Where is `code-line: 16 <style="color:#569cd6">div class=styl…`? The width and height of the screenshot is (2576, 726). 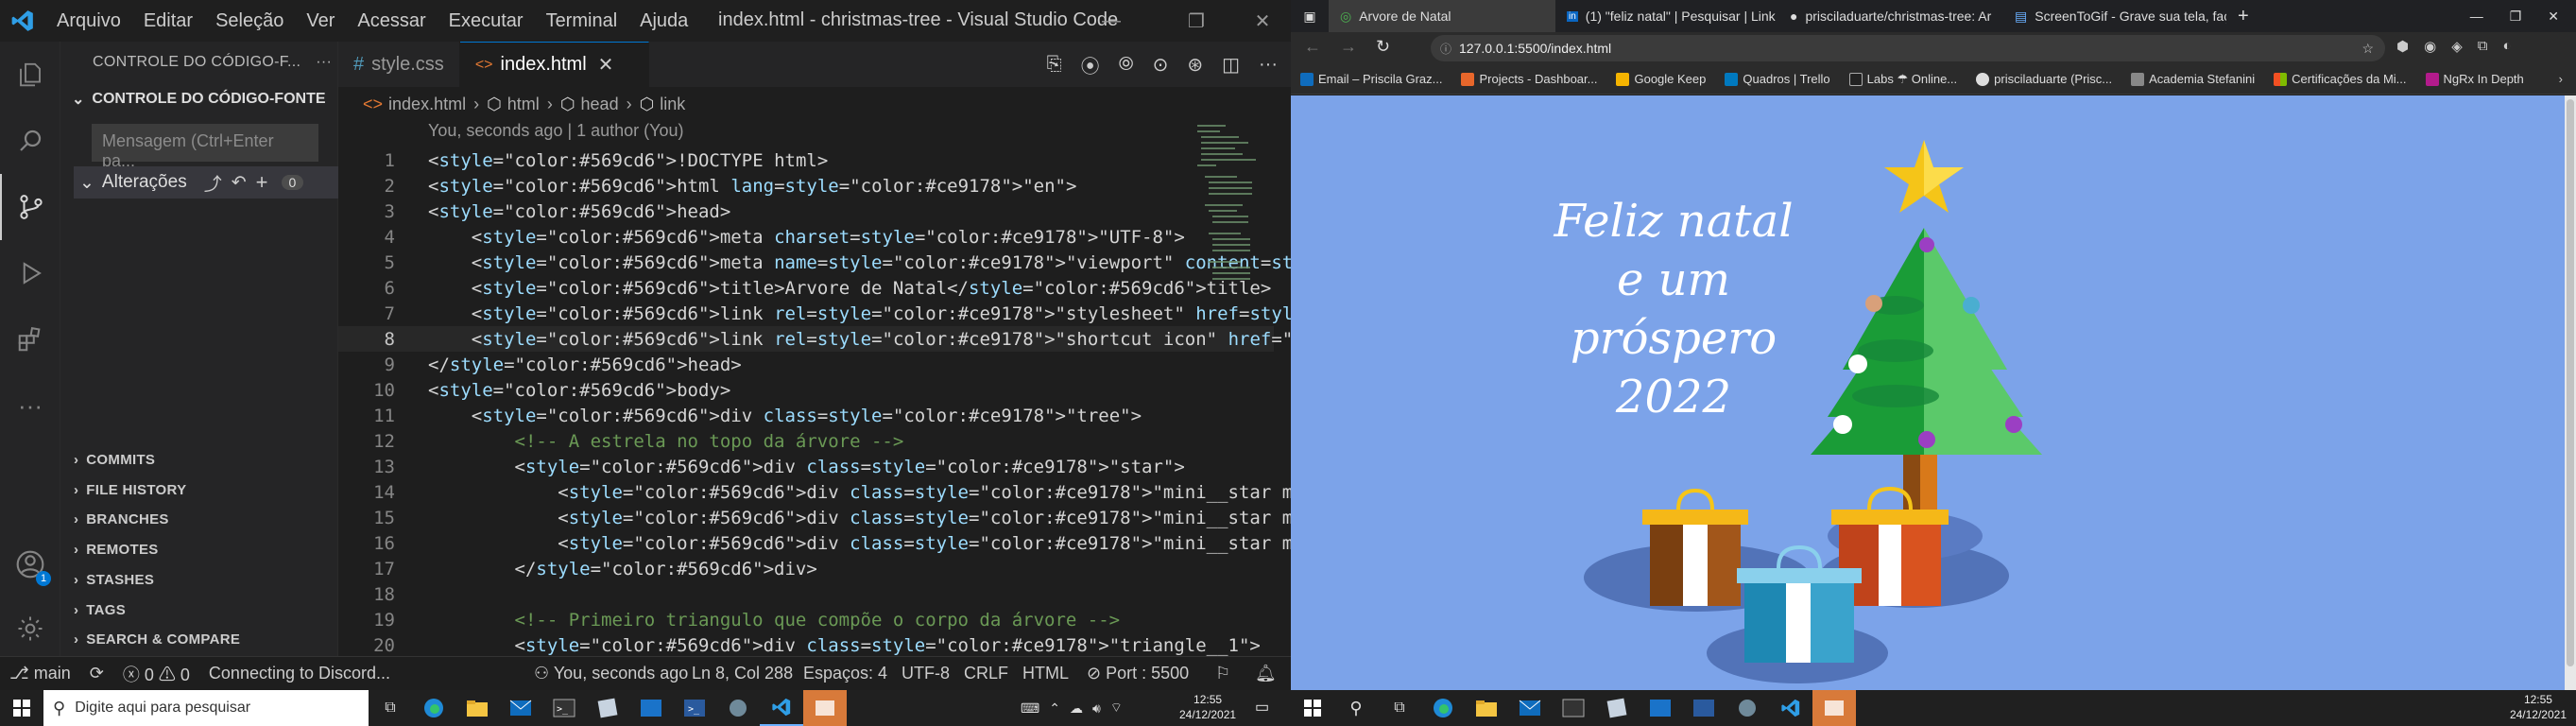
code-line: 16 <style="color:#569cd6">div class=styl… is located at coordinates (814, 543).